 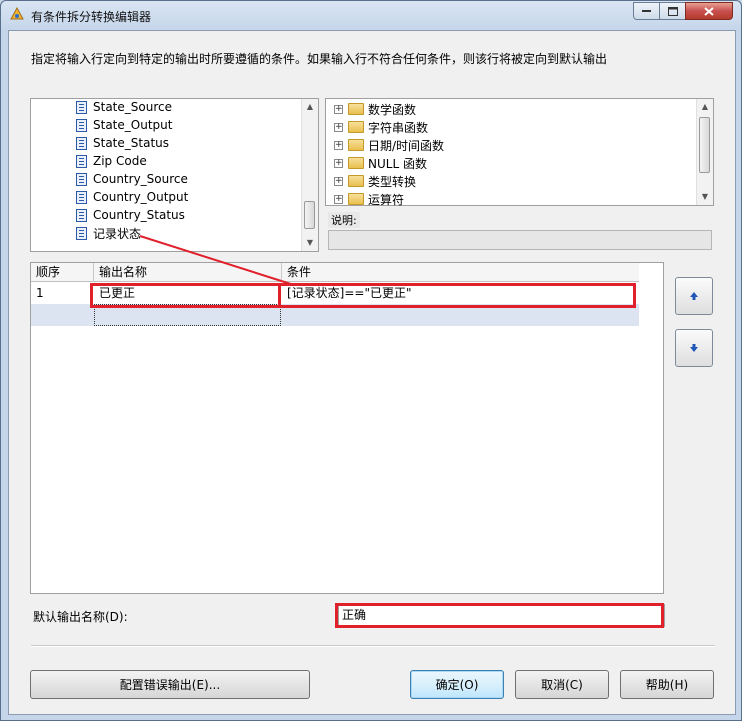 I want to click on minimize-icon, so click(x=646, y=11).